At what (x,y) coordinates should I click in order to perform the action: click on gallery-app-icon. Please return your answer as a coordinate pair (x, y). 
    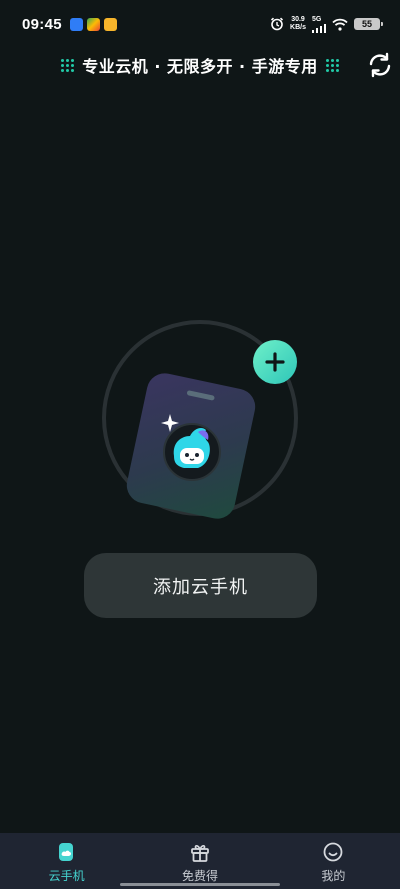
    Looking at the image, I should click on (76, 24).